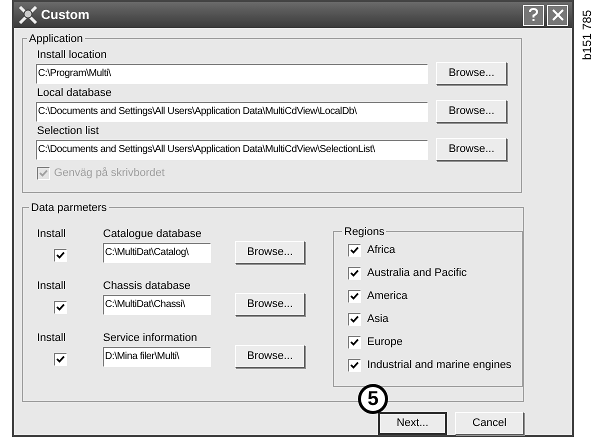 The height and width of the screenshot is (439, 601). What do you see at coordinates (147, 286) in the screenshot?
I see `field-label: Chassis database` at bounding box center [147, 286].